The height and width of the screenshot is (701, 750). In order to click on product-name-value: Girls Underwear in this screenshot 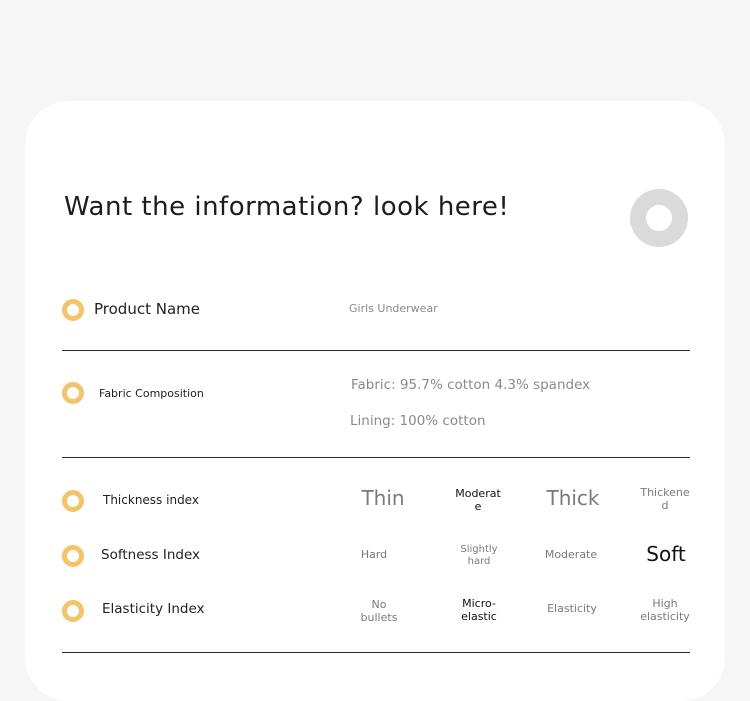, I will do `click(393, 308)`.